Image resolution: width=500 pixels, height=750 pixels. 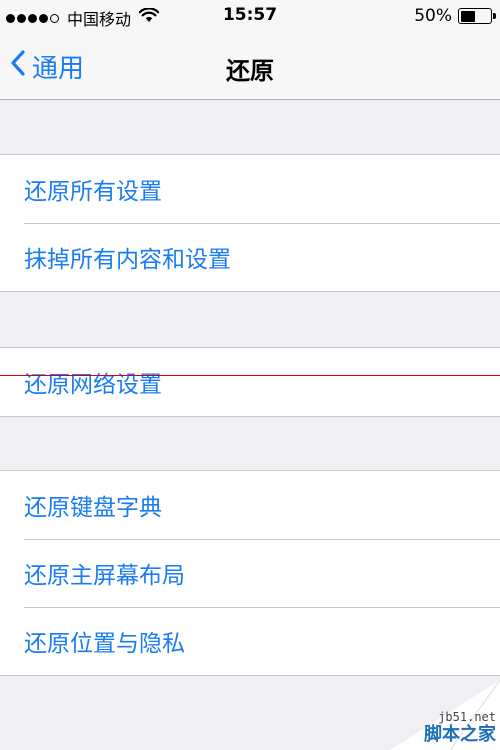 What do you see at coordinates (460, 734) in the screenshot?
I see `watermark-brand: 脚本之家` at bounding box center [460, 734].